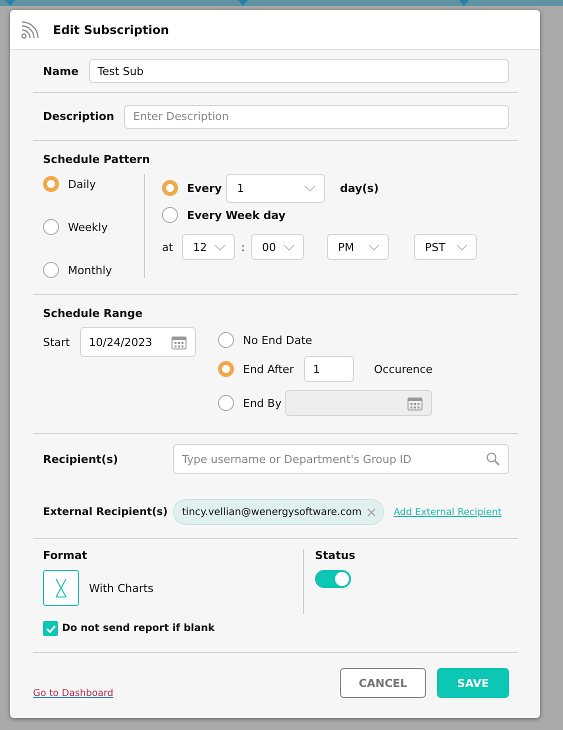 This screenshot has height=730, width=563. Describe the element at coordinates (96, 159) in the screenshot. I see `section-title: Schedule Pattern` at that location.